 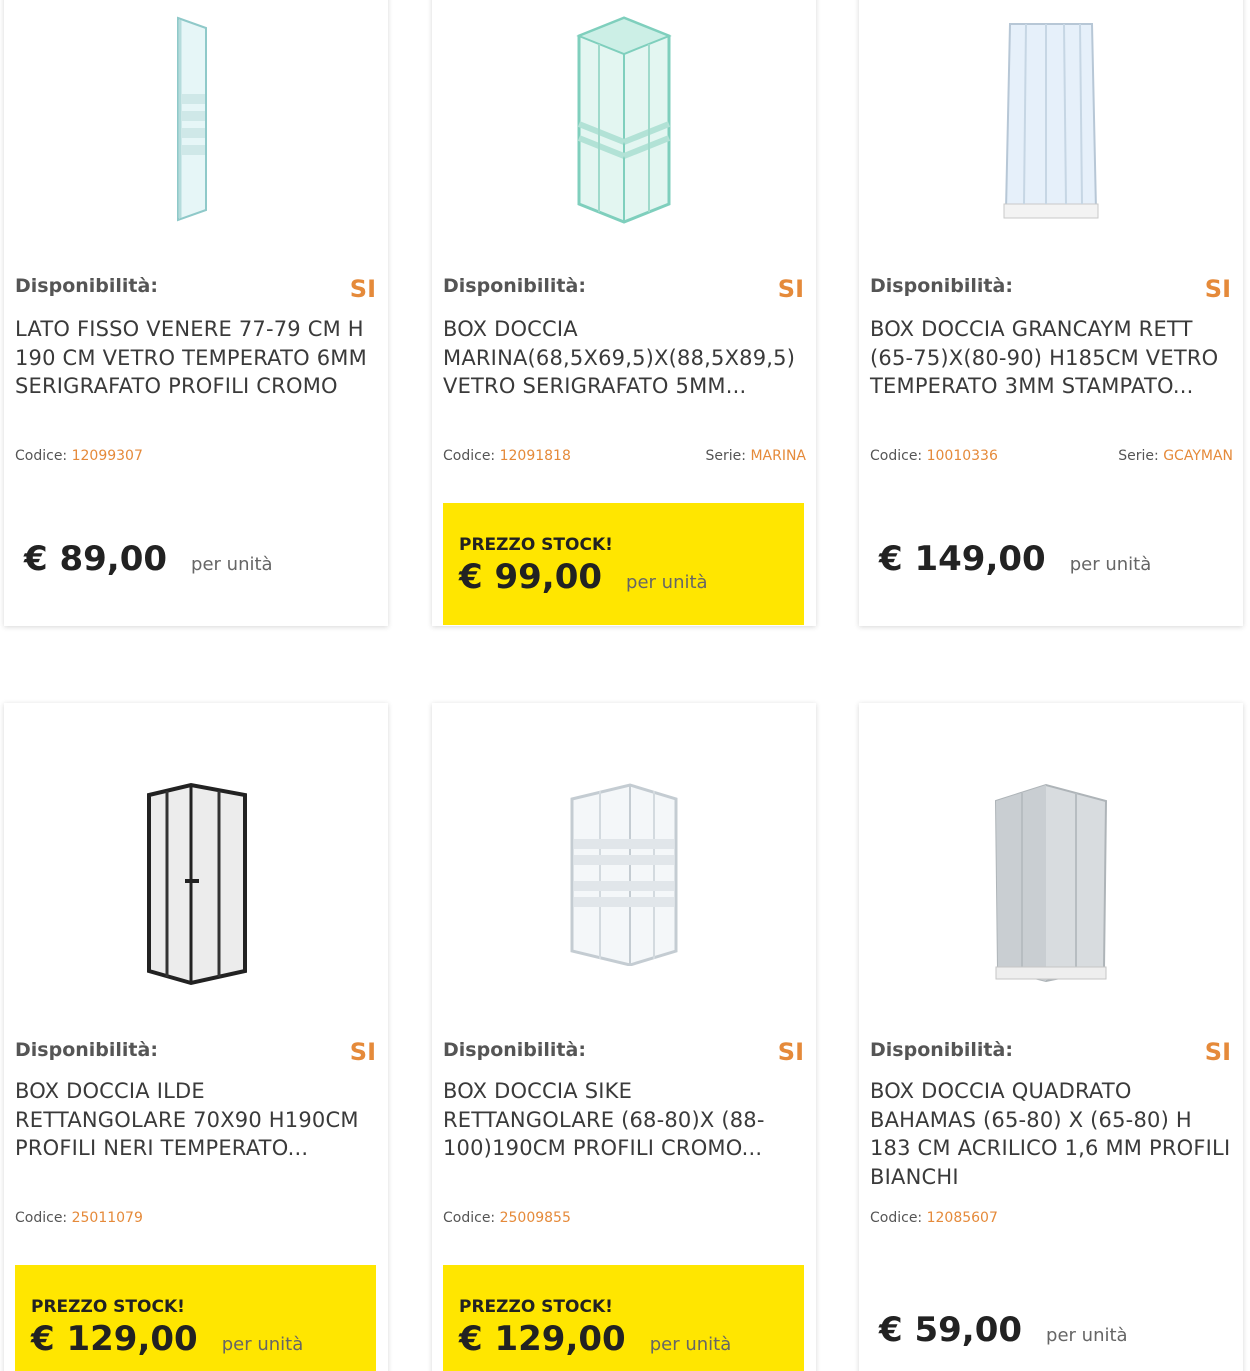 What do you see at coordinates (531, 577) in the screenshot?
I see `price: € 99,00` at bounding box center [531, 577].